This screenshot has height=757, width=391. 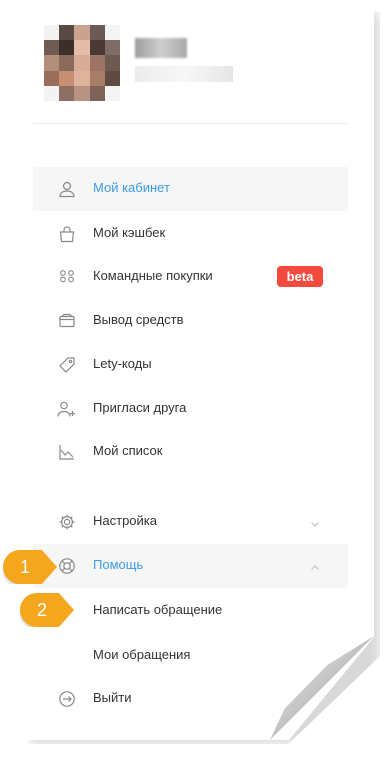 What do you see at coordinates (128, 450) in the screenshot?
I see `menu-item-label: Мой список` at bounding box center [128, 450].